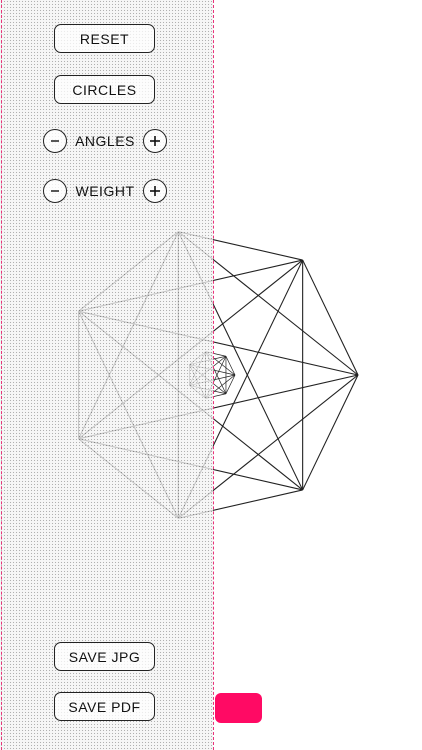  I want to click on weight-decrease-button, so click(55, 191).